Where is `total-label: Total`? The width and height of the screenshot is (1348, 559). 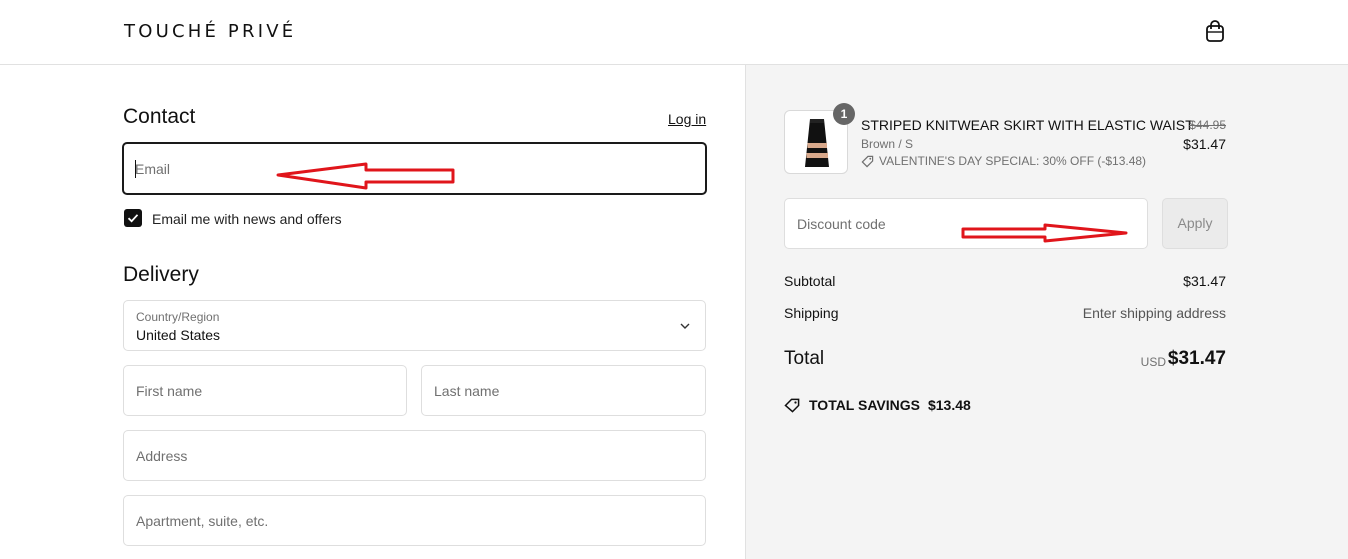
total-label: Total is located at coordinates (804, 358).